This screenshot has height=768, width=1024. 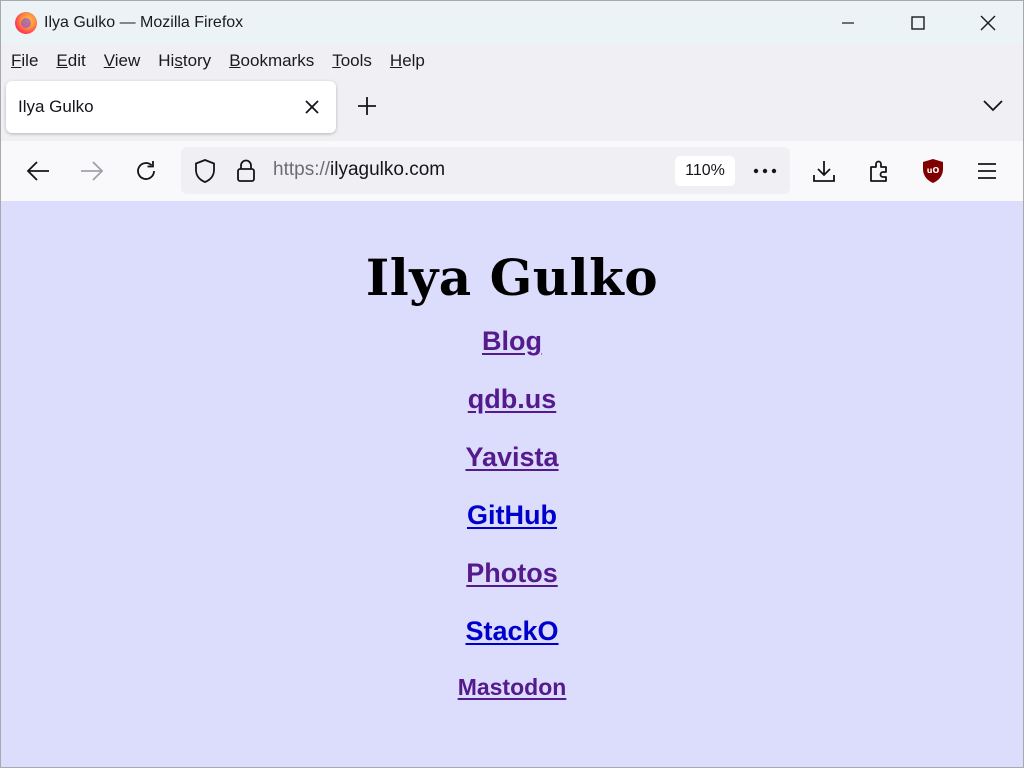 I want to click on list-item: StackO, so click(x=512, y=645).